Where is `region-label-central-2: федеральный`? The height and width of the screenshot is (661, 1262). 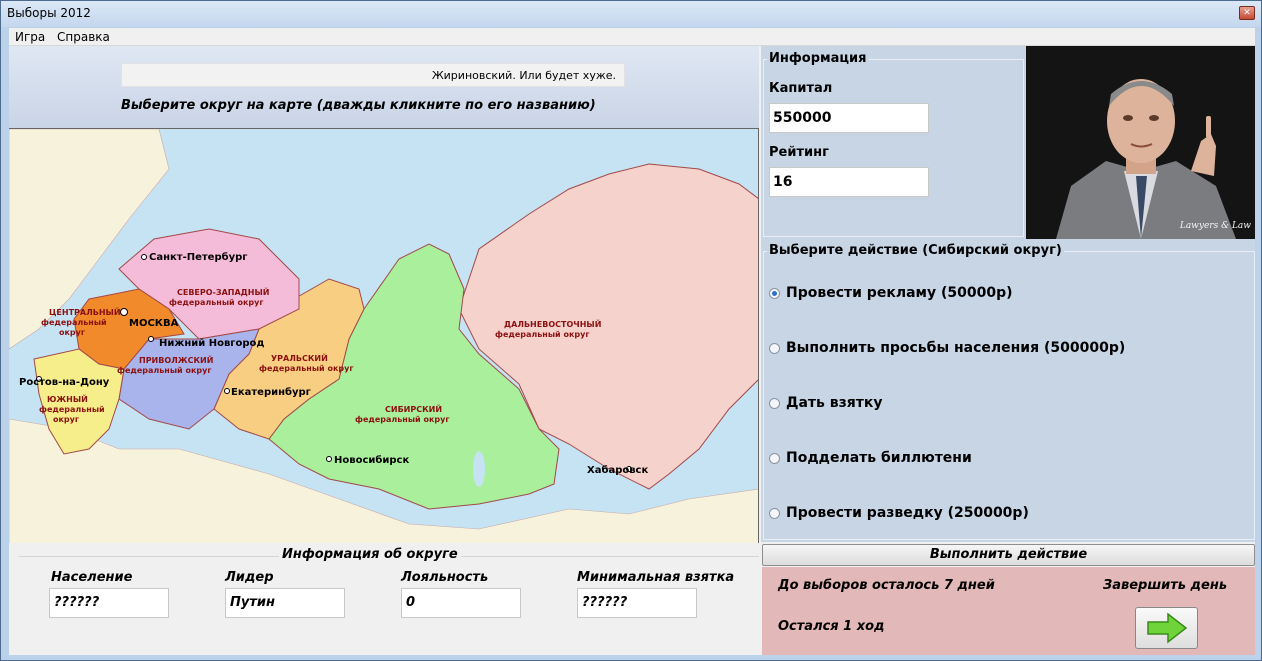
region-label-central-2: федеральный is located at coordinates (74, 322).